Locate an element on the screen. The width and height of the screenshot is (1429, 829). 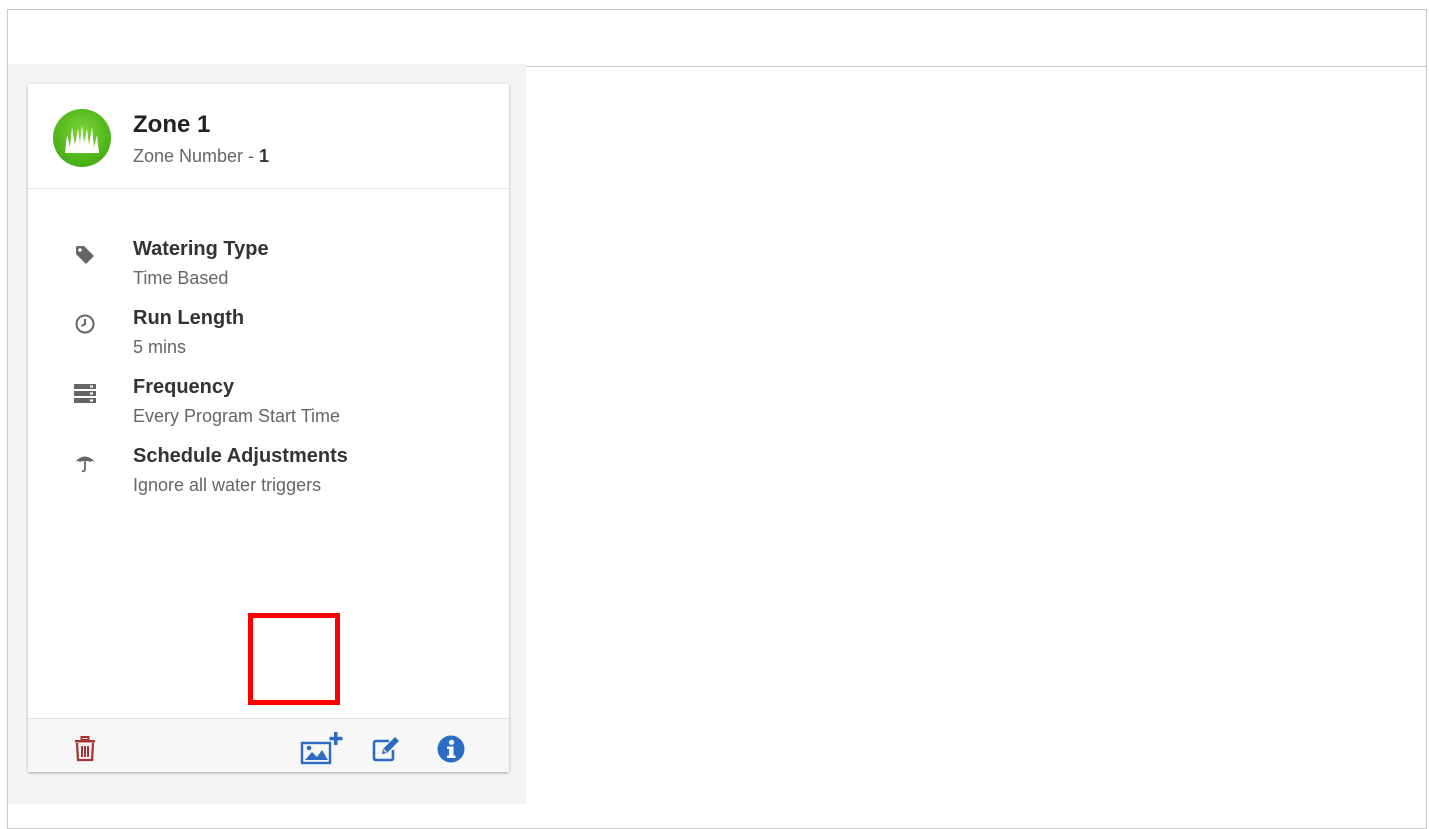
detail-value: Ignore all water triggers is located at coordinates (227, 485).